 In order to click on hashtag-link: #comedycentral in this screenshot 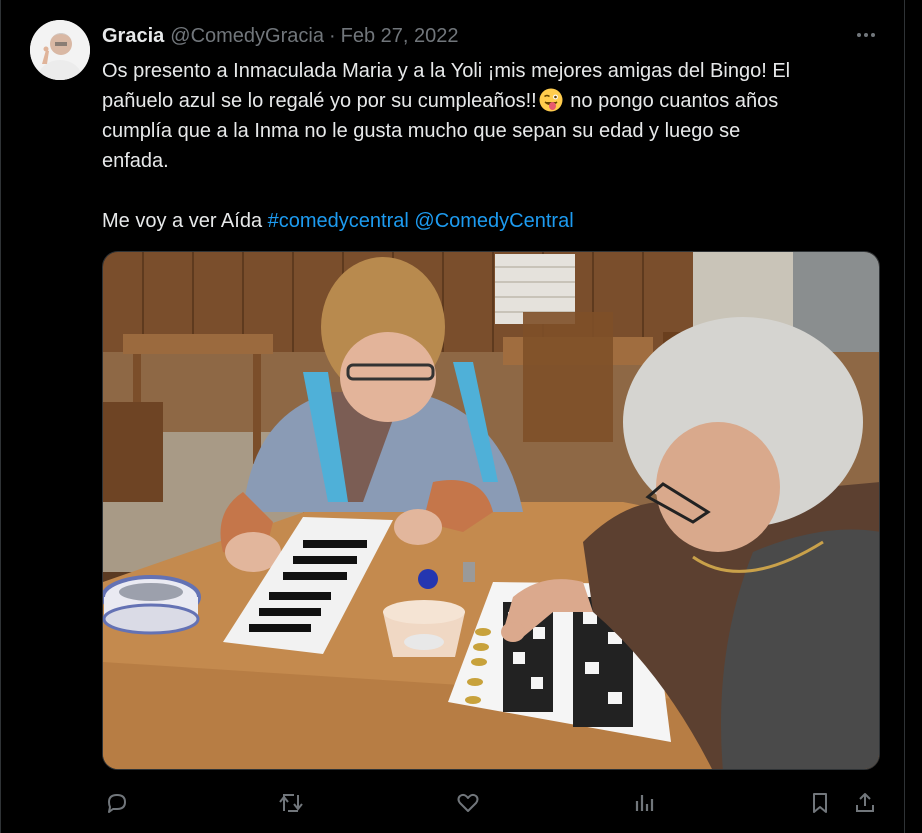, I will do `click(338, 221)`.